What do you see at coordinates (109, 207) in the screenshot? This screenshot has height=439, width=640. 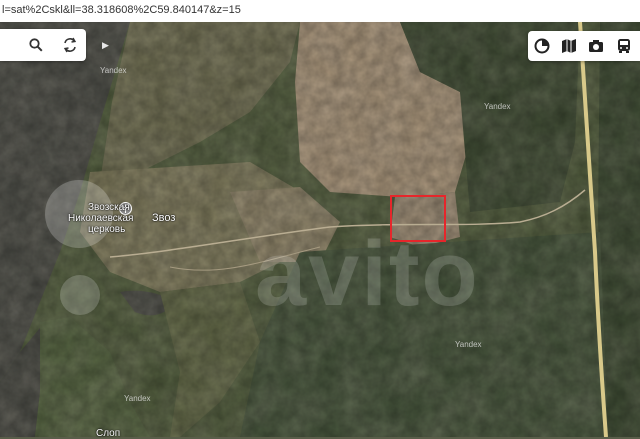 I see `church-label-line1: Звозская` at bounding box center [109, 207].